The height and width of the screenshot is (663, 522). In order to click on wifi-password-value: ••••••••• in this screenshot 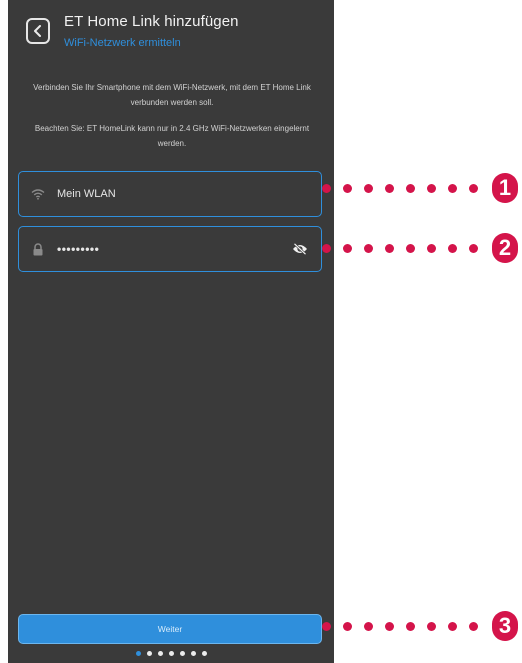, I will do `click(78, 249)`.